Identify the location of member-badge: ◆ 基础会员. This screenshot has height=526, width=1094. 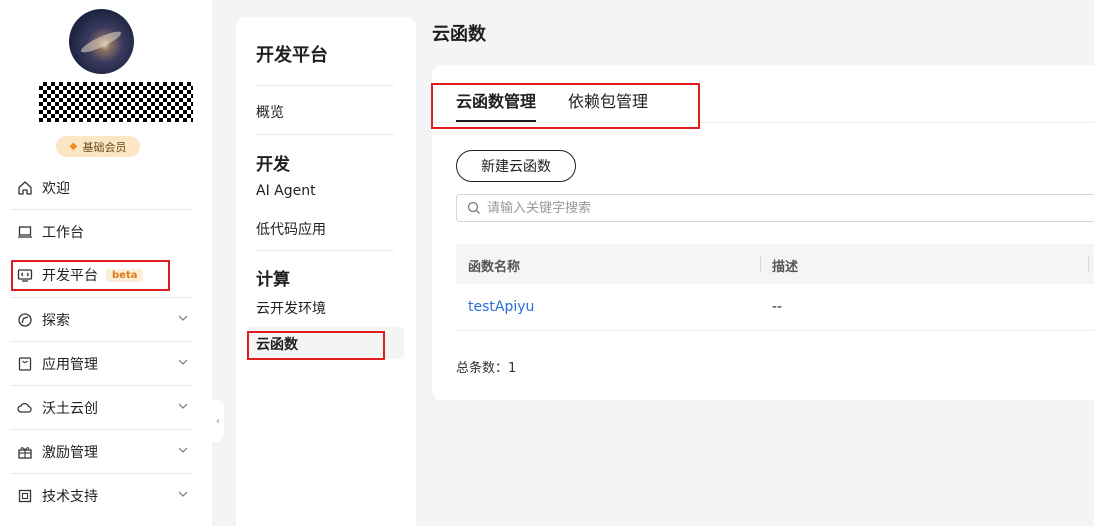
(98, 146).